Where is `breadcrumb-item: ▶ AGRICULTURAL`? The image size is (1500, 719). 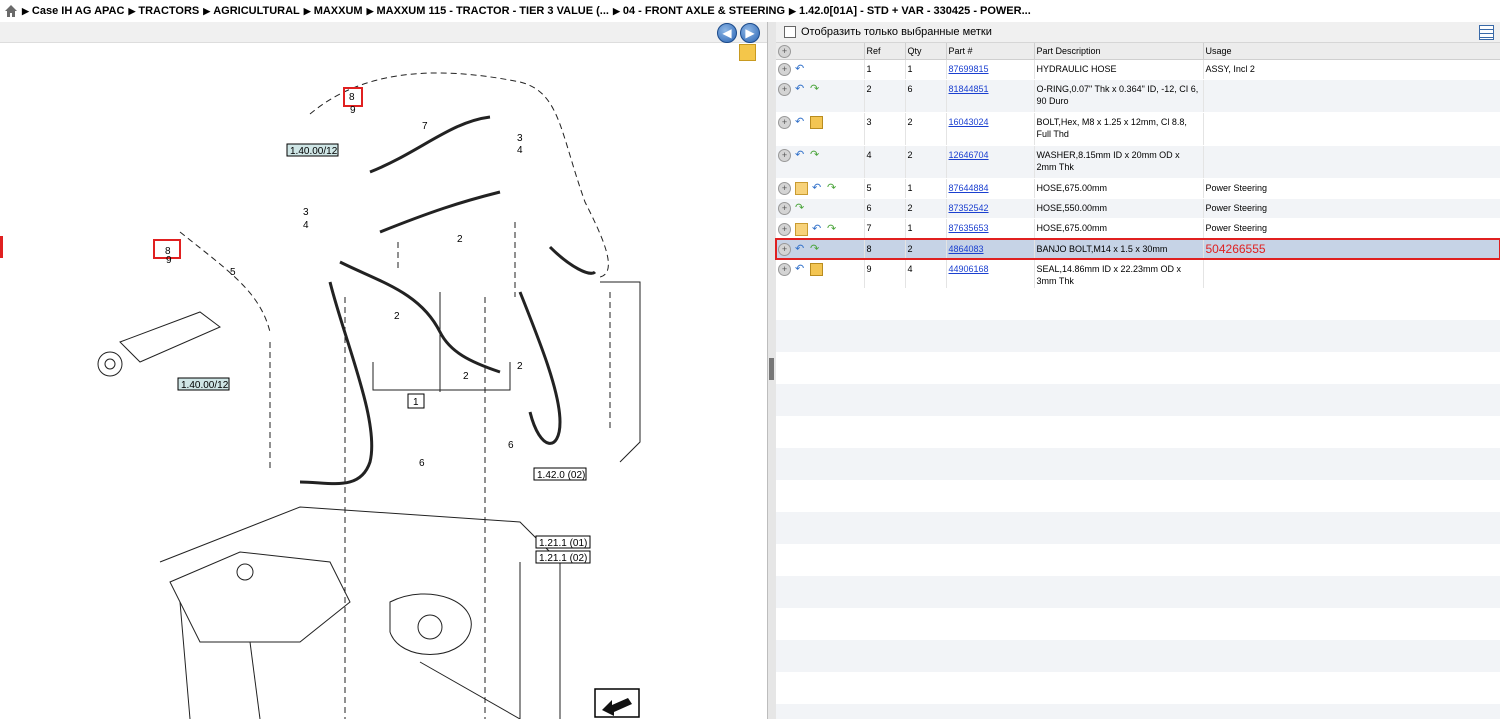
breadcrumb-item: ▶ AGRICULTURAL is located at coordinates (251, 11).